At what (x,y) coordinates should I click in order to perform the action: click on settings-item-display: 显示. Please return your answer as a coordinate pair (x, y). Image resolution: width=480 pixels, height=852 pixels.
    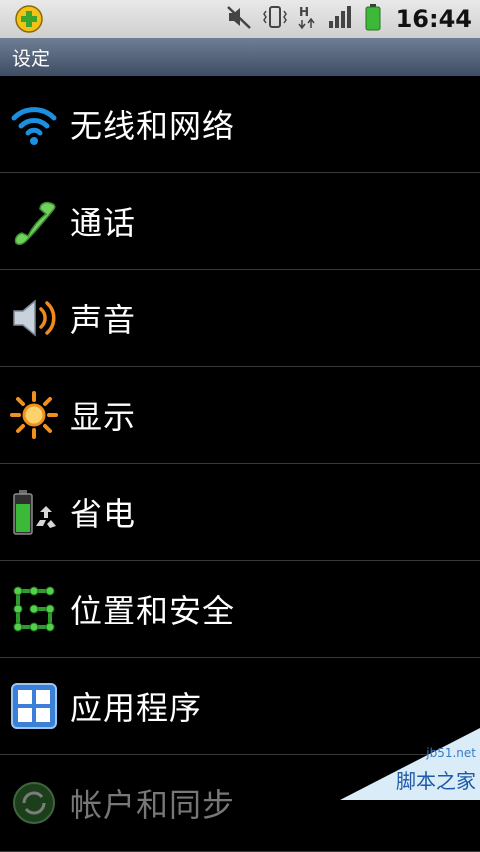
    Looking at the image, I should click on (240, 415).